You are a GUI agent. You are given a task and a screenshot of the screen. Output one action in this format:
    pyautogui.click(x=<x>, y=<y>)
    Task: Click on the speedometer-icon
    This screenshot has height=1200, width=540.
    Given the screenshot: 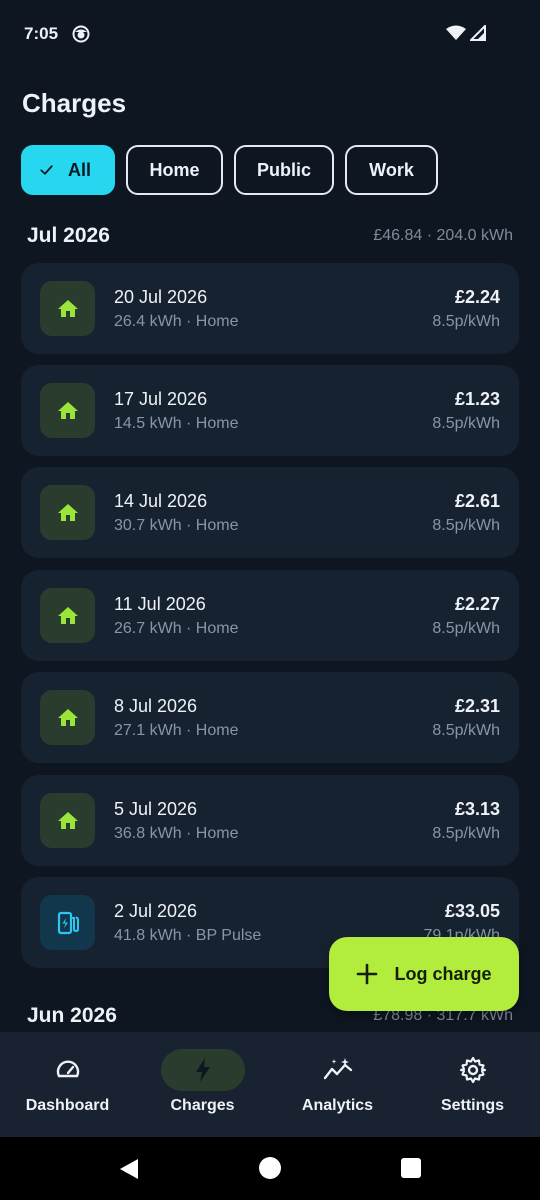 What is the action you would take?
    pyautogui.click(x=68, y=1070)
    